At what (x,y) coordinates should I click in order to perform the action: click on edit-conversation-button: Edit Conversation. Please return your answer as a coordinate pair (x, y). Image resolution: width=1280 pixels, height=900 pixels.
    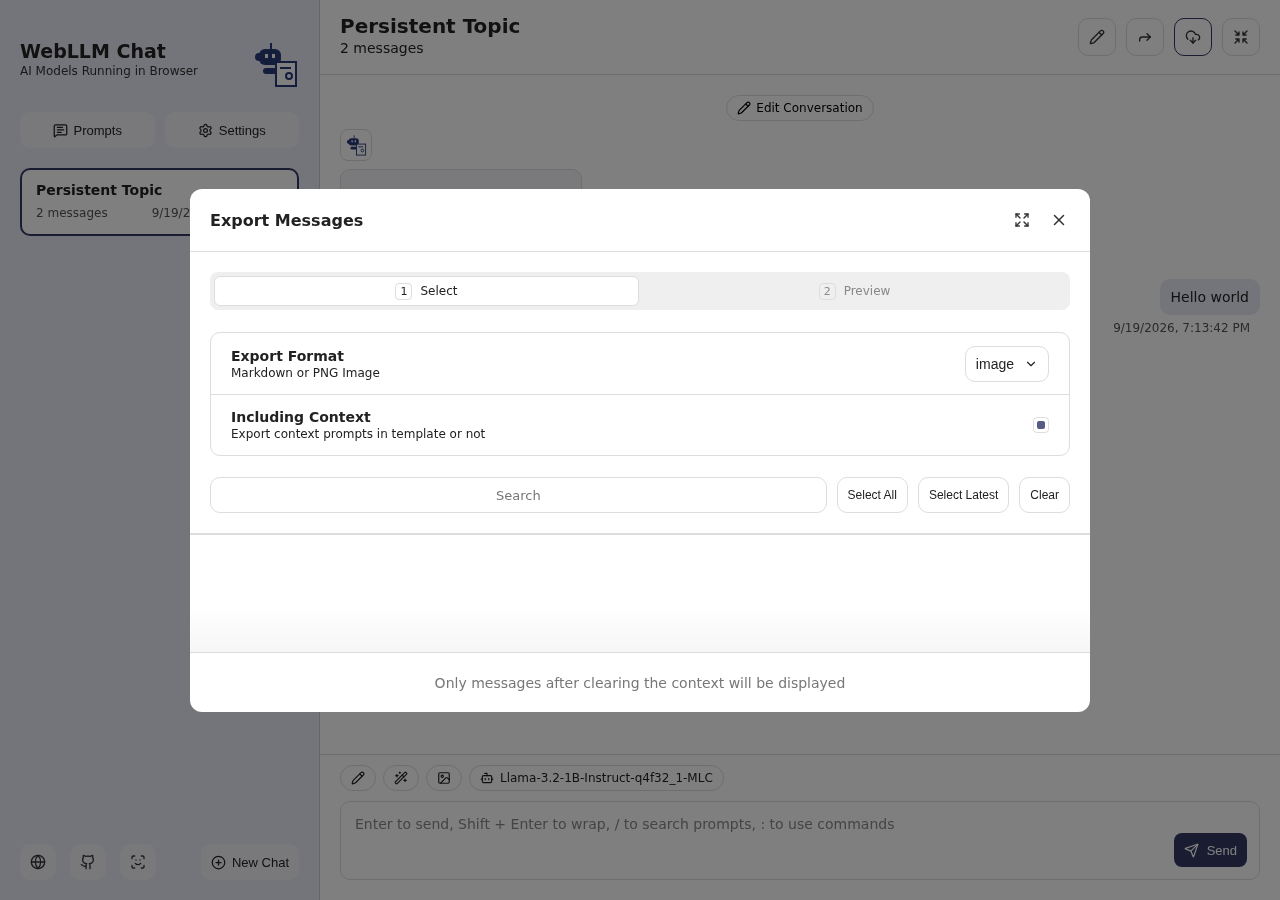
    Looking at the image, I should click on (800, 108).